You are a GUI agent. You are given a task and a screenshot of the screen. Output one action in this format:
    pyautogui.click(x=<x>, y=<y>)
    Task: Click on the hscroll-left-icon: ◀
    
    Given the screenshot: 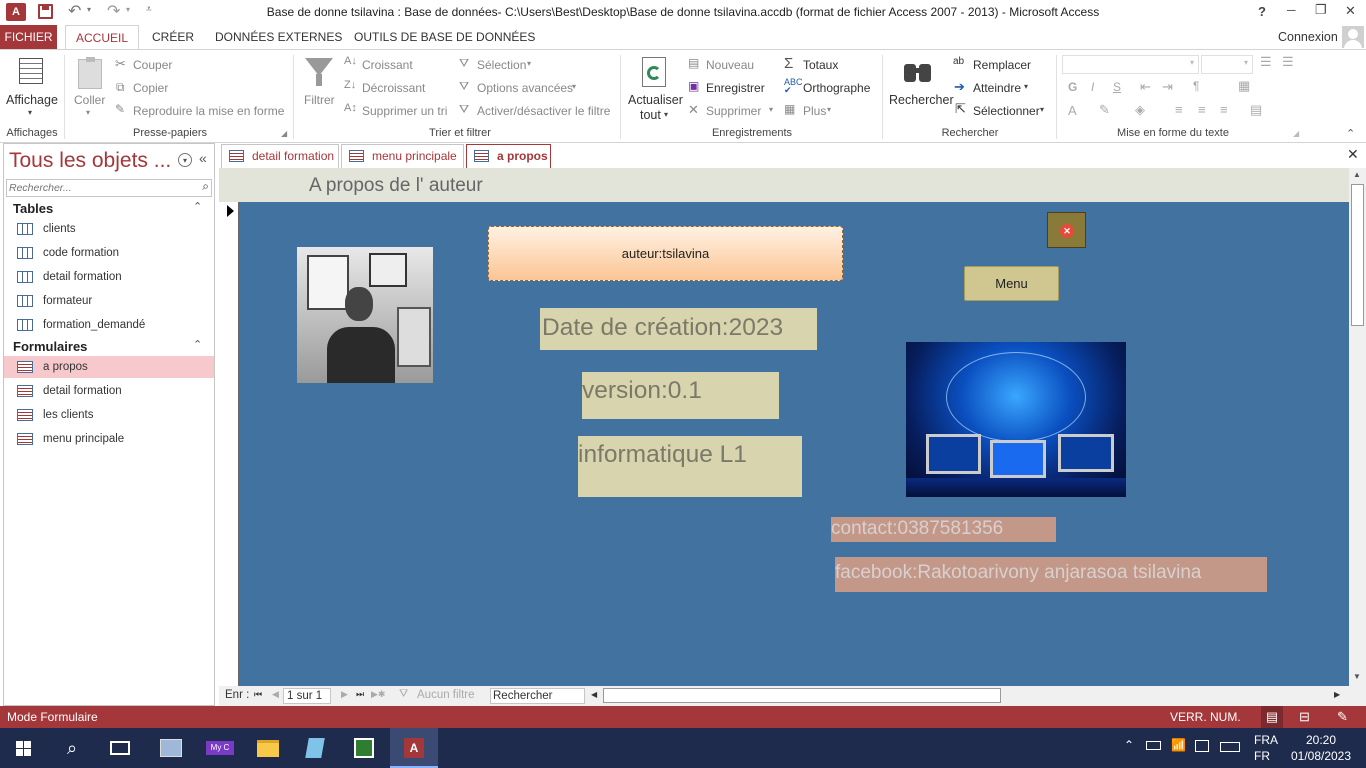 What is the action you would take?
    pyautogui.click(x=594, y=694)
    